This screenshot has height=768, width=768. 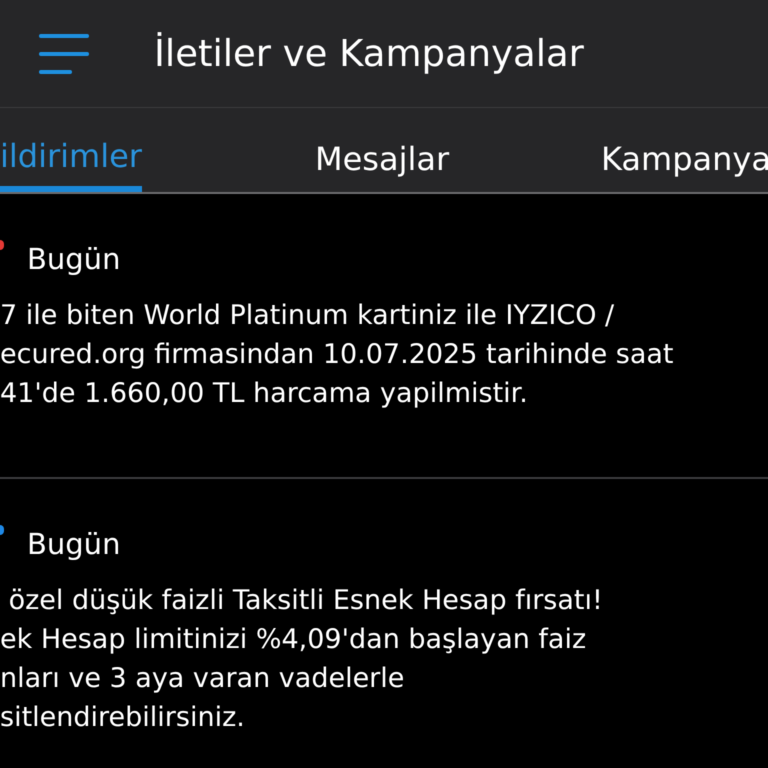 What do you see at coordinates (369, 53) in the screenshot?
I see `page-title: İletiler ve Kampanyalar` at bounding box center [369, 53].